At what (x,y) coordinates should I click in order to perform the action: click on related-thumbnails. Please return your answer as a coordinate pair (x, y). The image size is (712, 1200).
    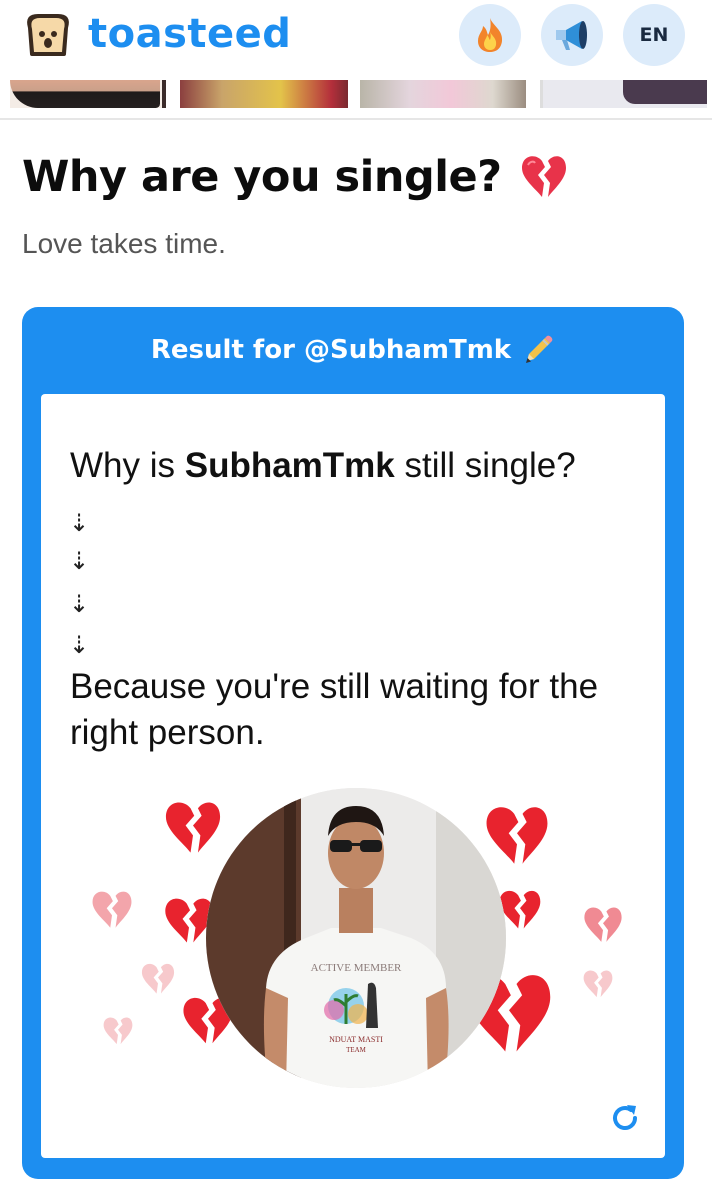
    Looking at the image, I should click on (356, 96).